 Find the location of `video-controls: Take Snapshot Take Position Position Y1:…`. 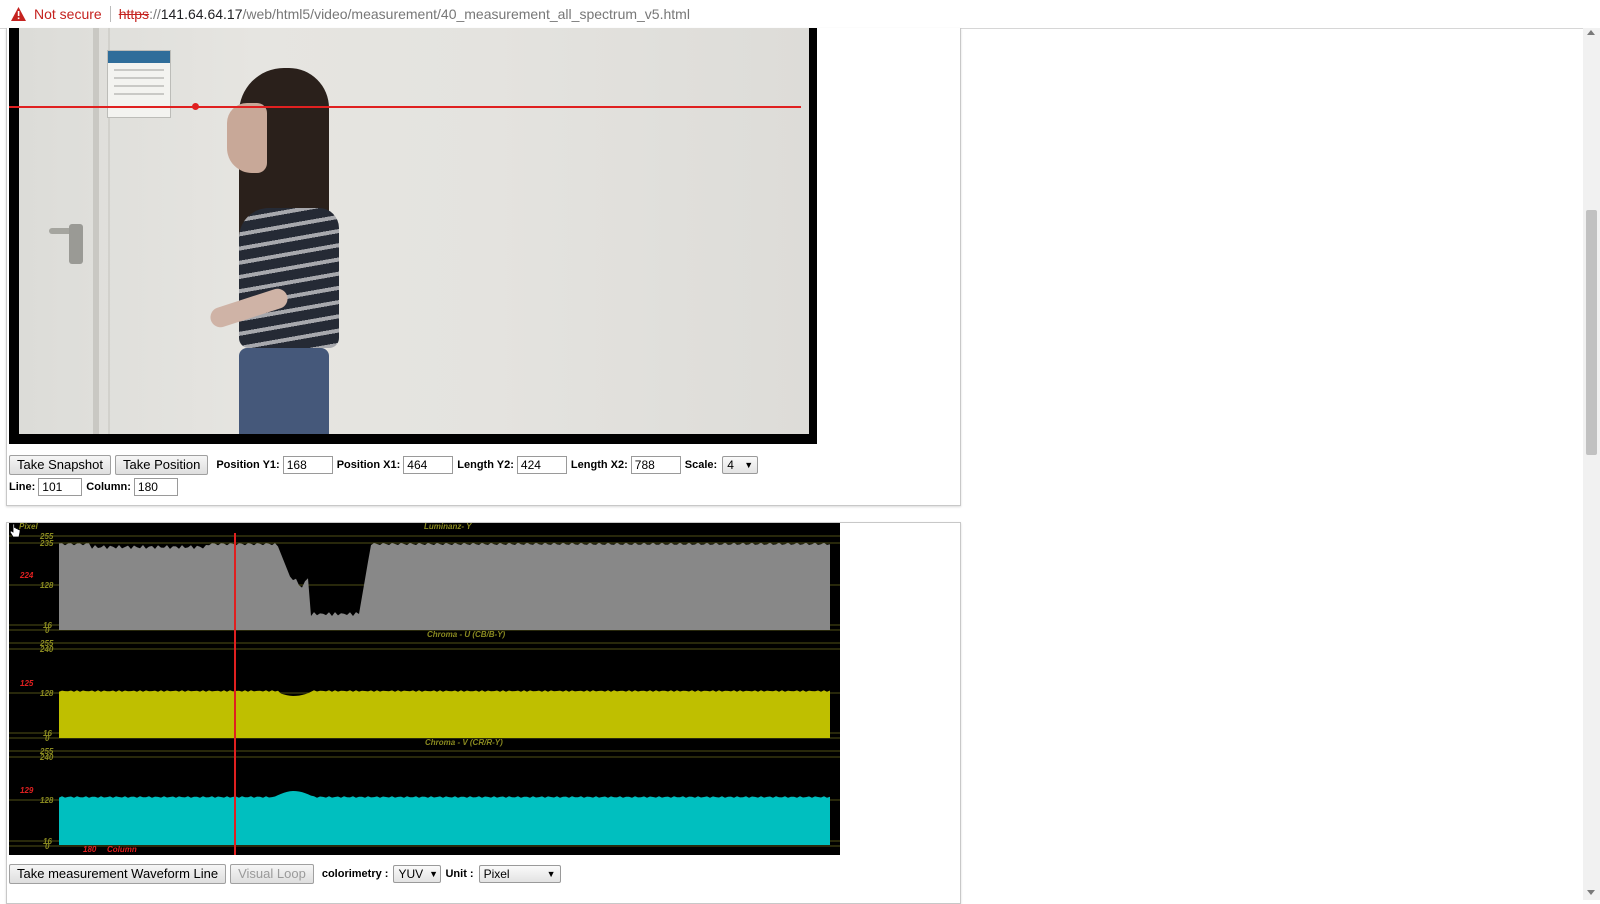

video-controls: Take Snapshot Take Position Position Y1:… is located at coordinates (384, 475).